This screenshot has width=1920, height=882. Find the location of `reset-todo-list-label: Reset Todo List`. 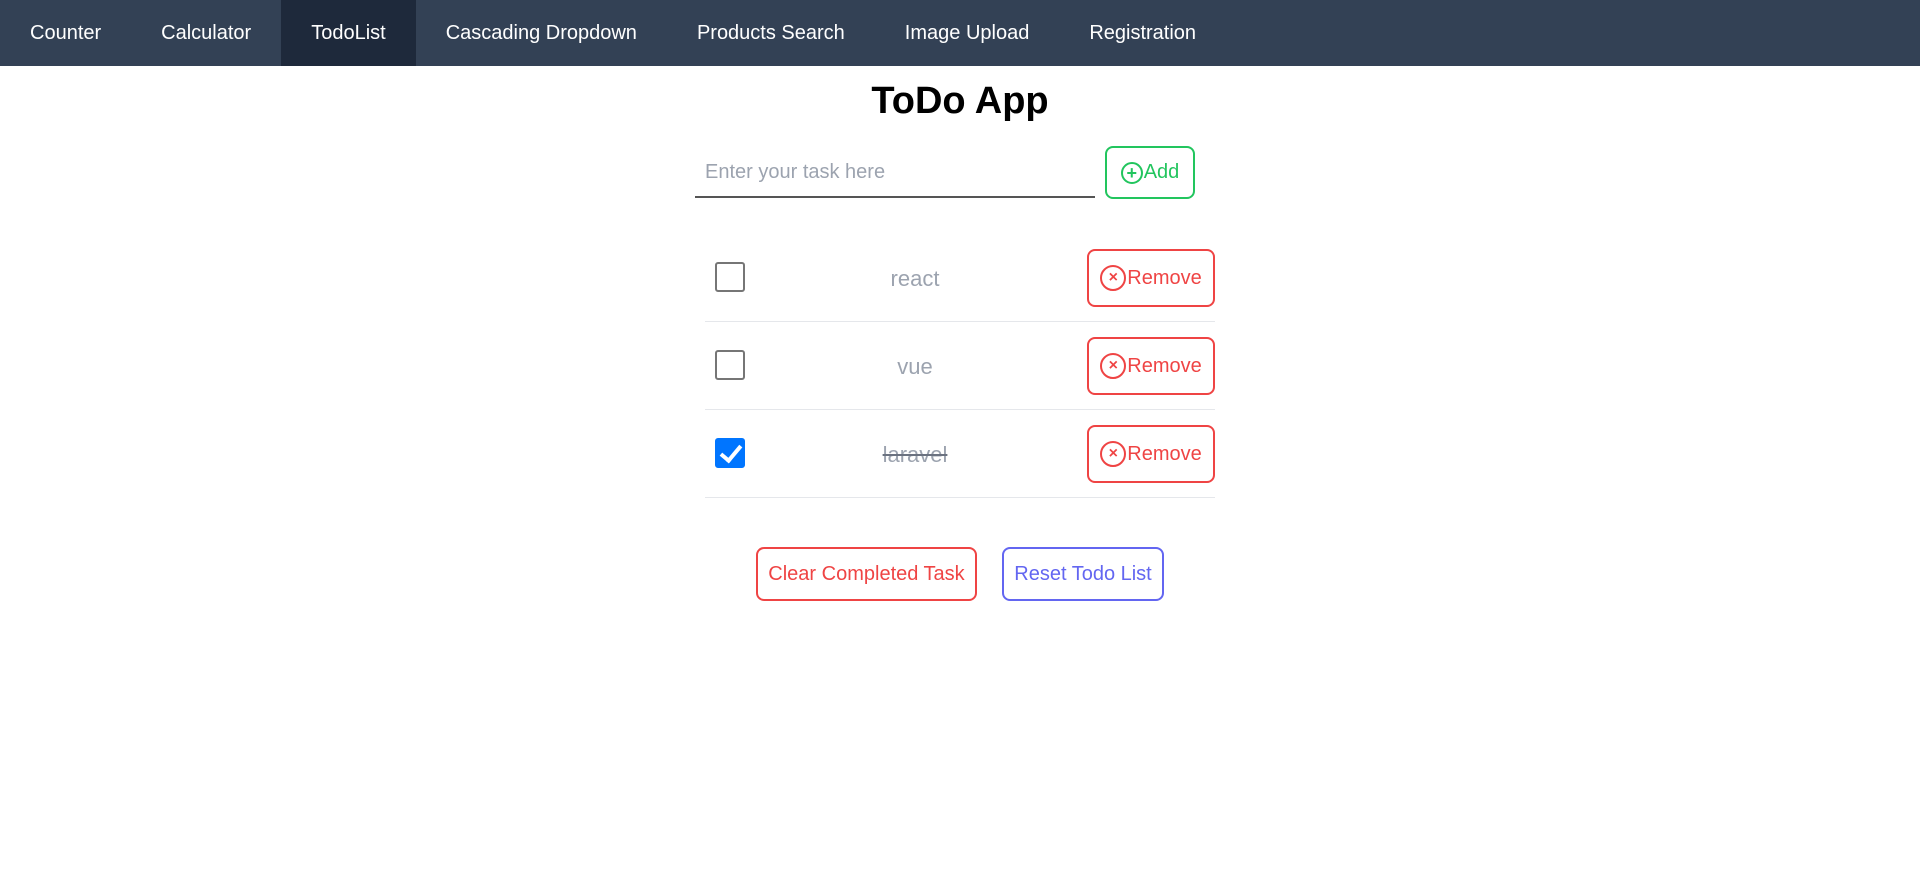

reset-todo-list-label: Reset Todo List is located at coordinates (1083, 573).